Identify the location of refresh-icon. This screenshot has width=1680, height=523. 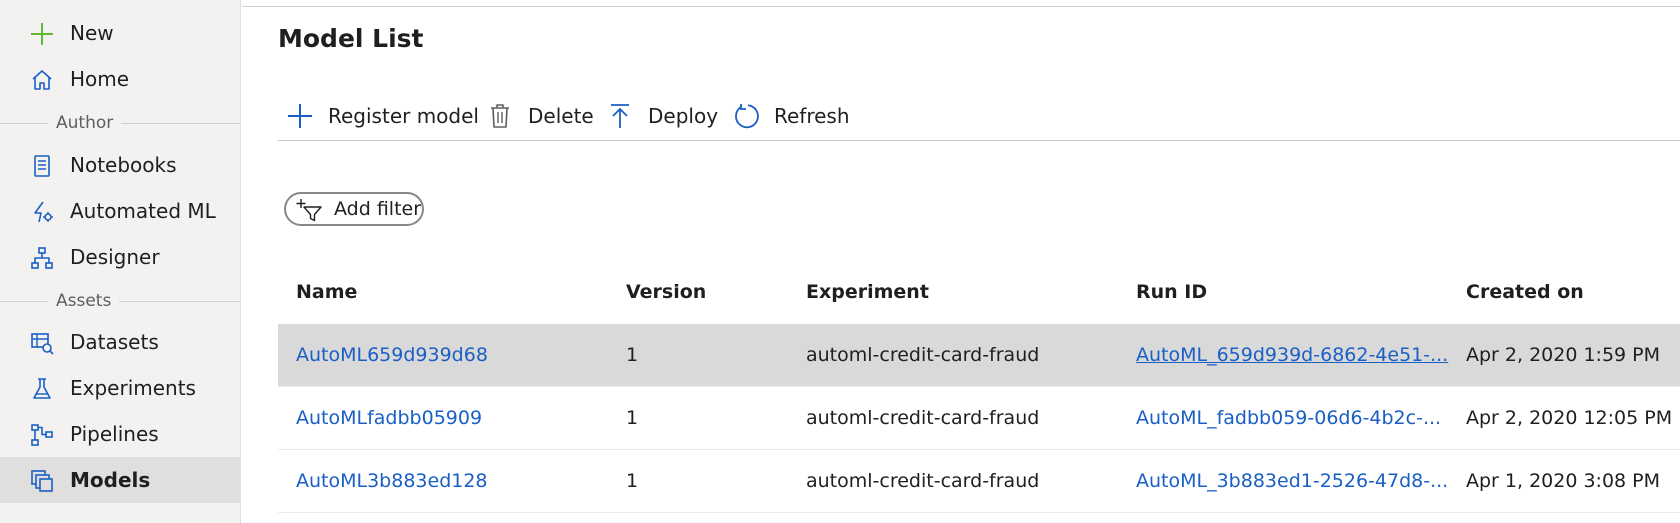
(746, 116).